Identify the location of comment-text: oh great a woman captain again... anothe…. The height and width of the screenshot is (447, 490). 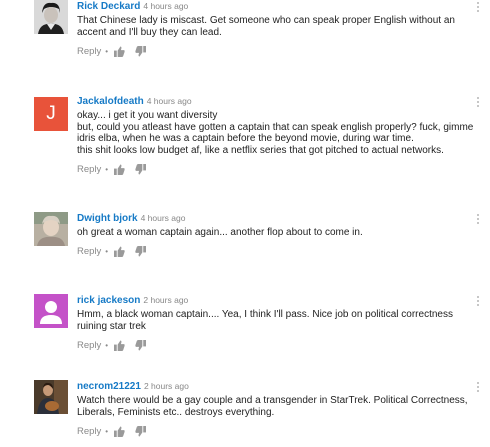
(268, 233).